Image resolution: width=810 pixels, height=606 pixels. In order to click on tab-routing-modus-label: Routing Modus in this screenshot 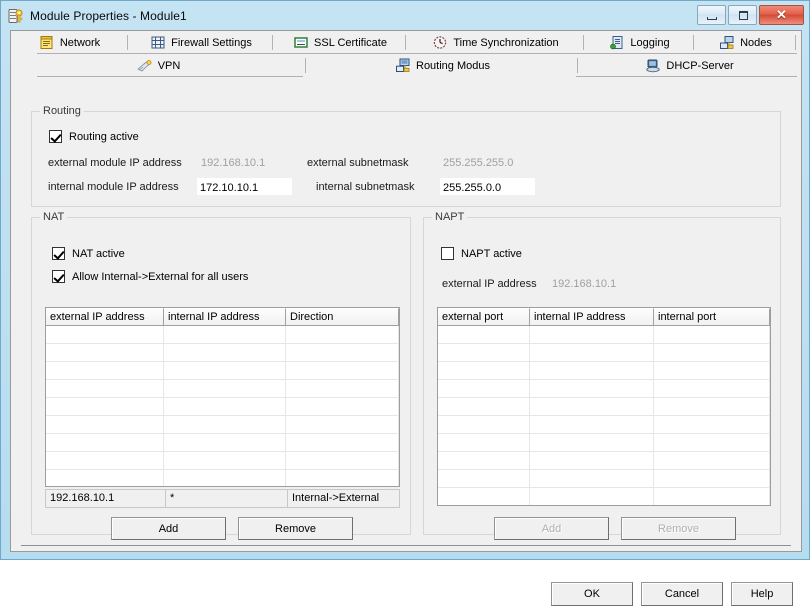, I will do `click(453, 65)`.